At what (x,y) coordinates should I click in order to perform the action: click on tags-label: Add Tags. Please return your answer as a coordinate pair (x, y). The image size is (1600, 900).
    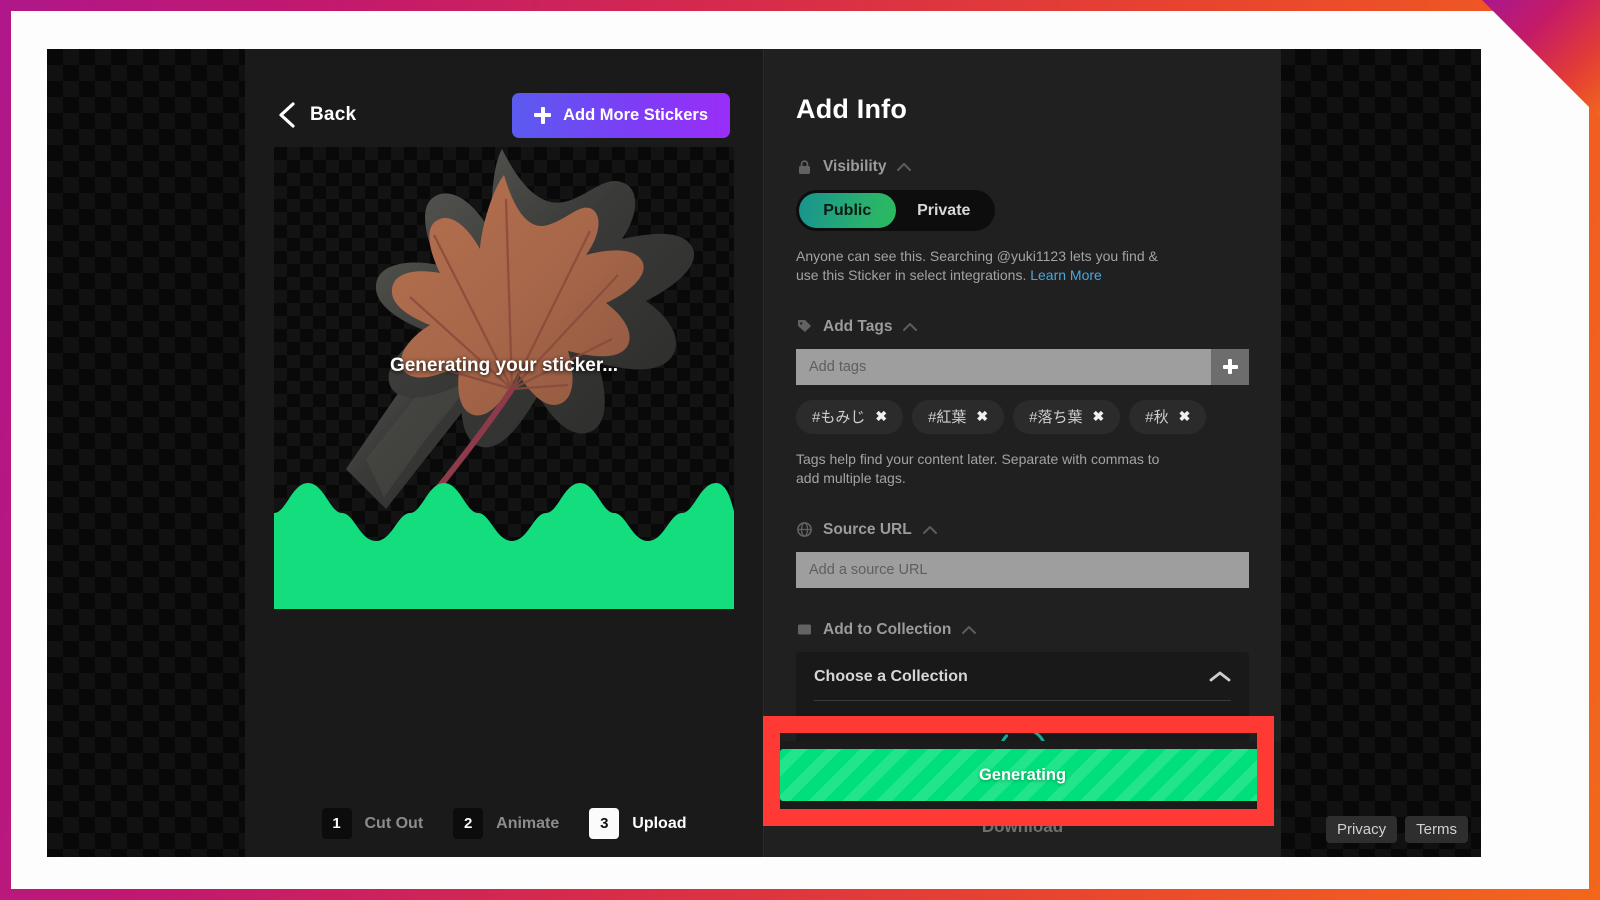
    Looking at the image, I should click on (858, 326).